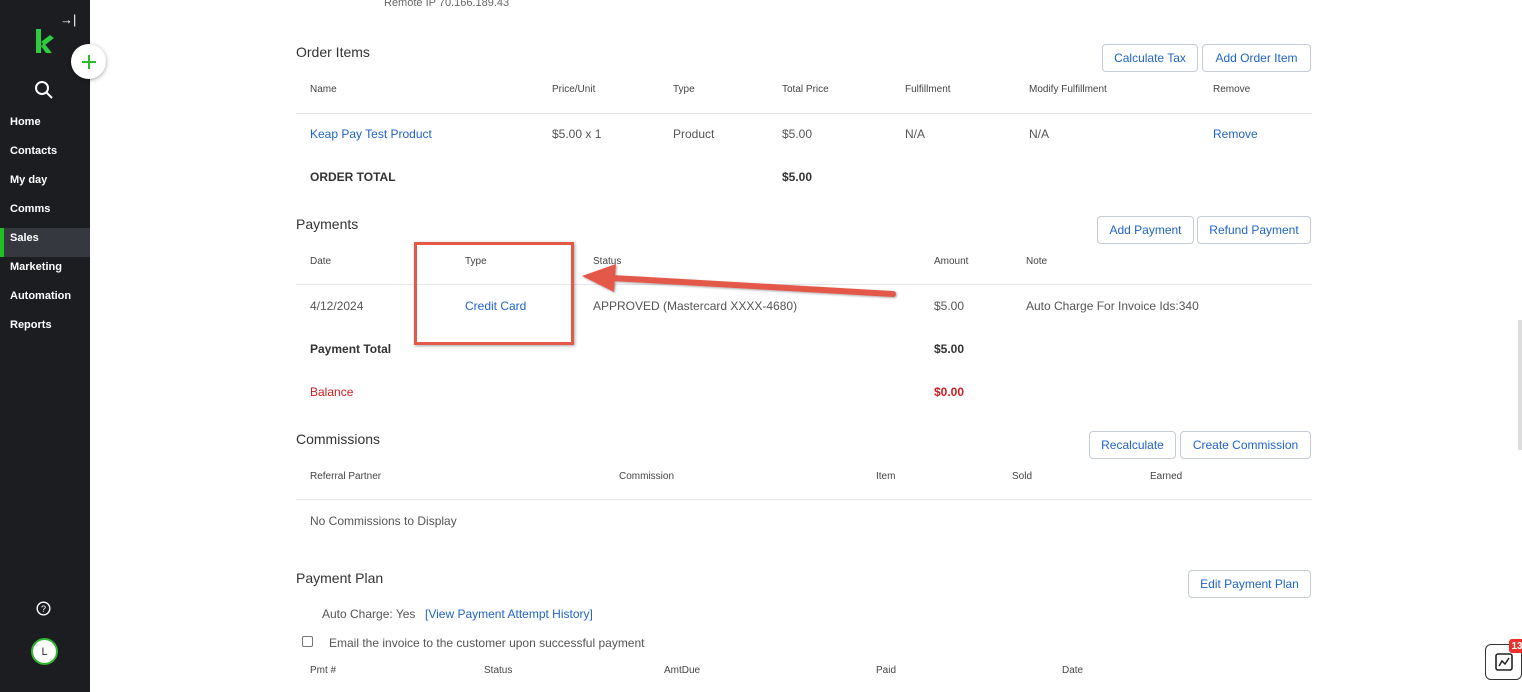 This screenshot has width=1522, height=692. I want to click on edit-payment-plan-button: Edit Payment Plan, so click(1249, 584).